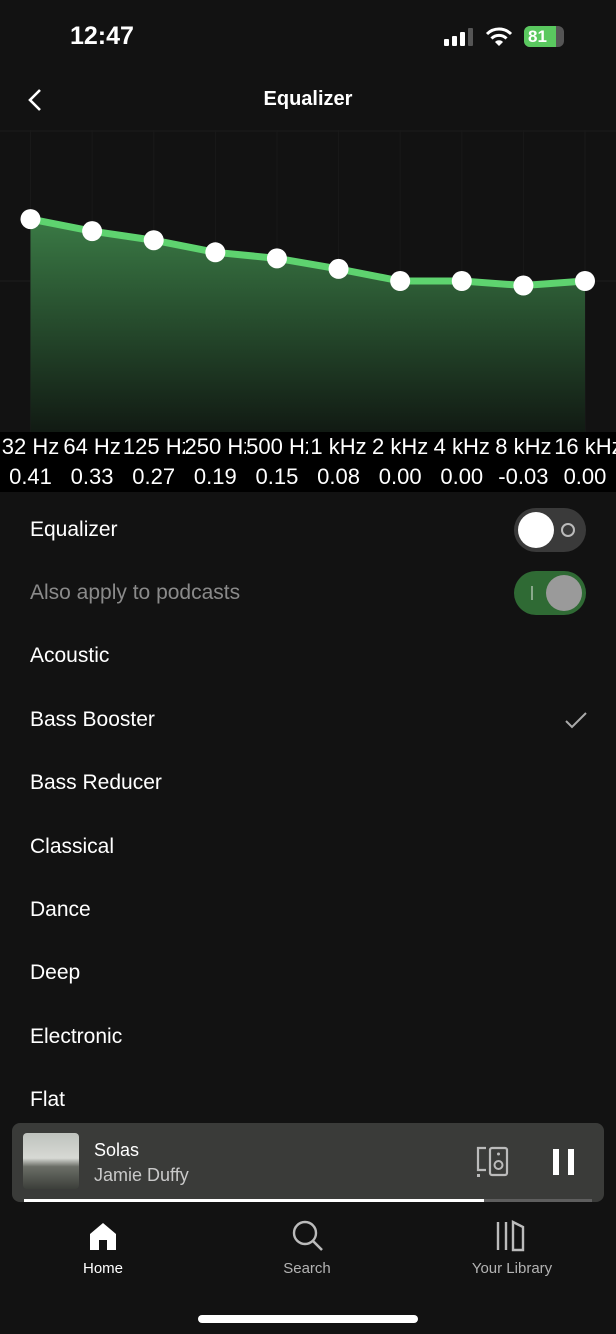 Image resolution: width=616 pixels, height=1334 pixels. Describe the element at coordinates (135, 593) in the screenshot. I see `podcasts-label: Also apply to podcasts` at that location.